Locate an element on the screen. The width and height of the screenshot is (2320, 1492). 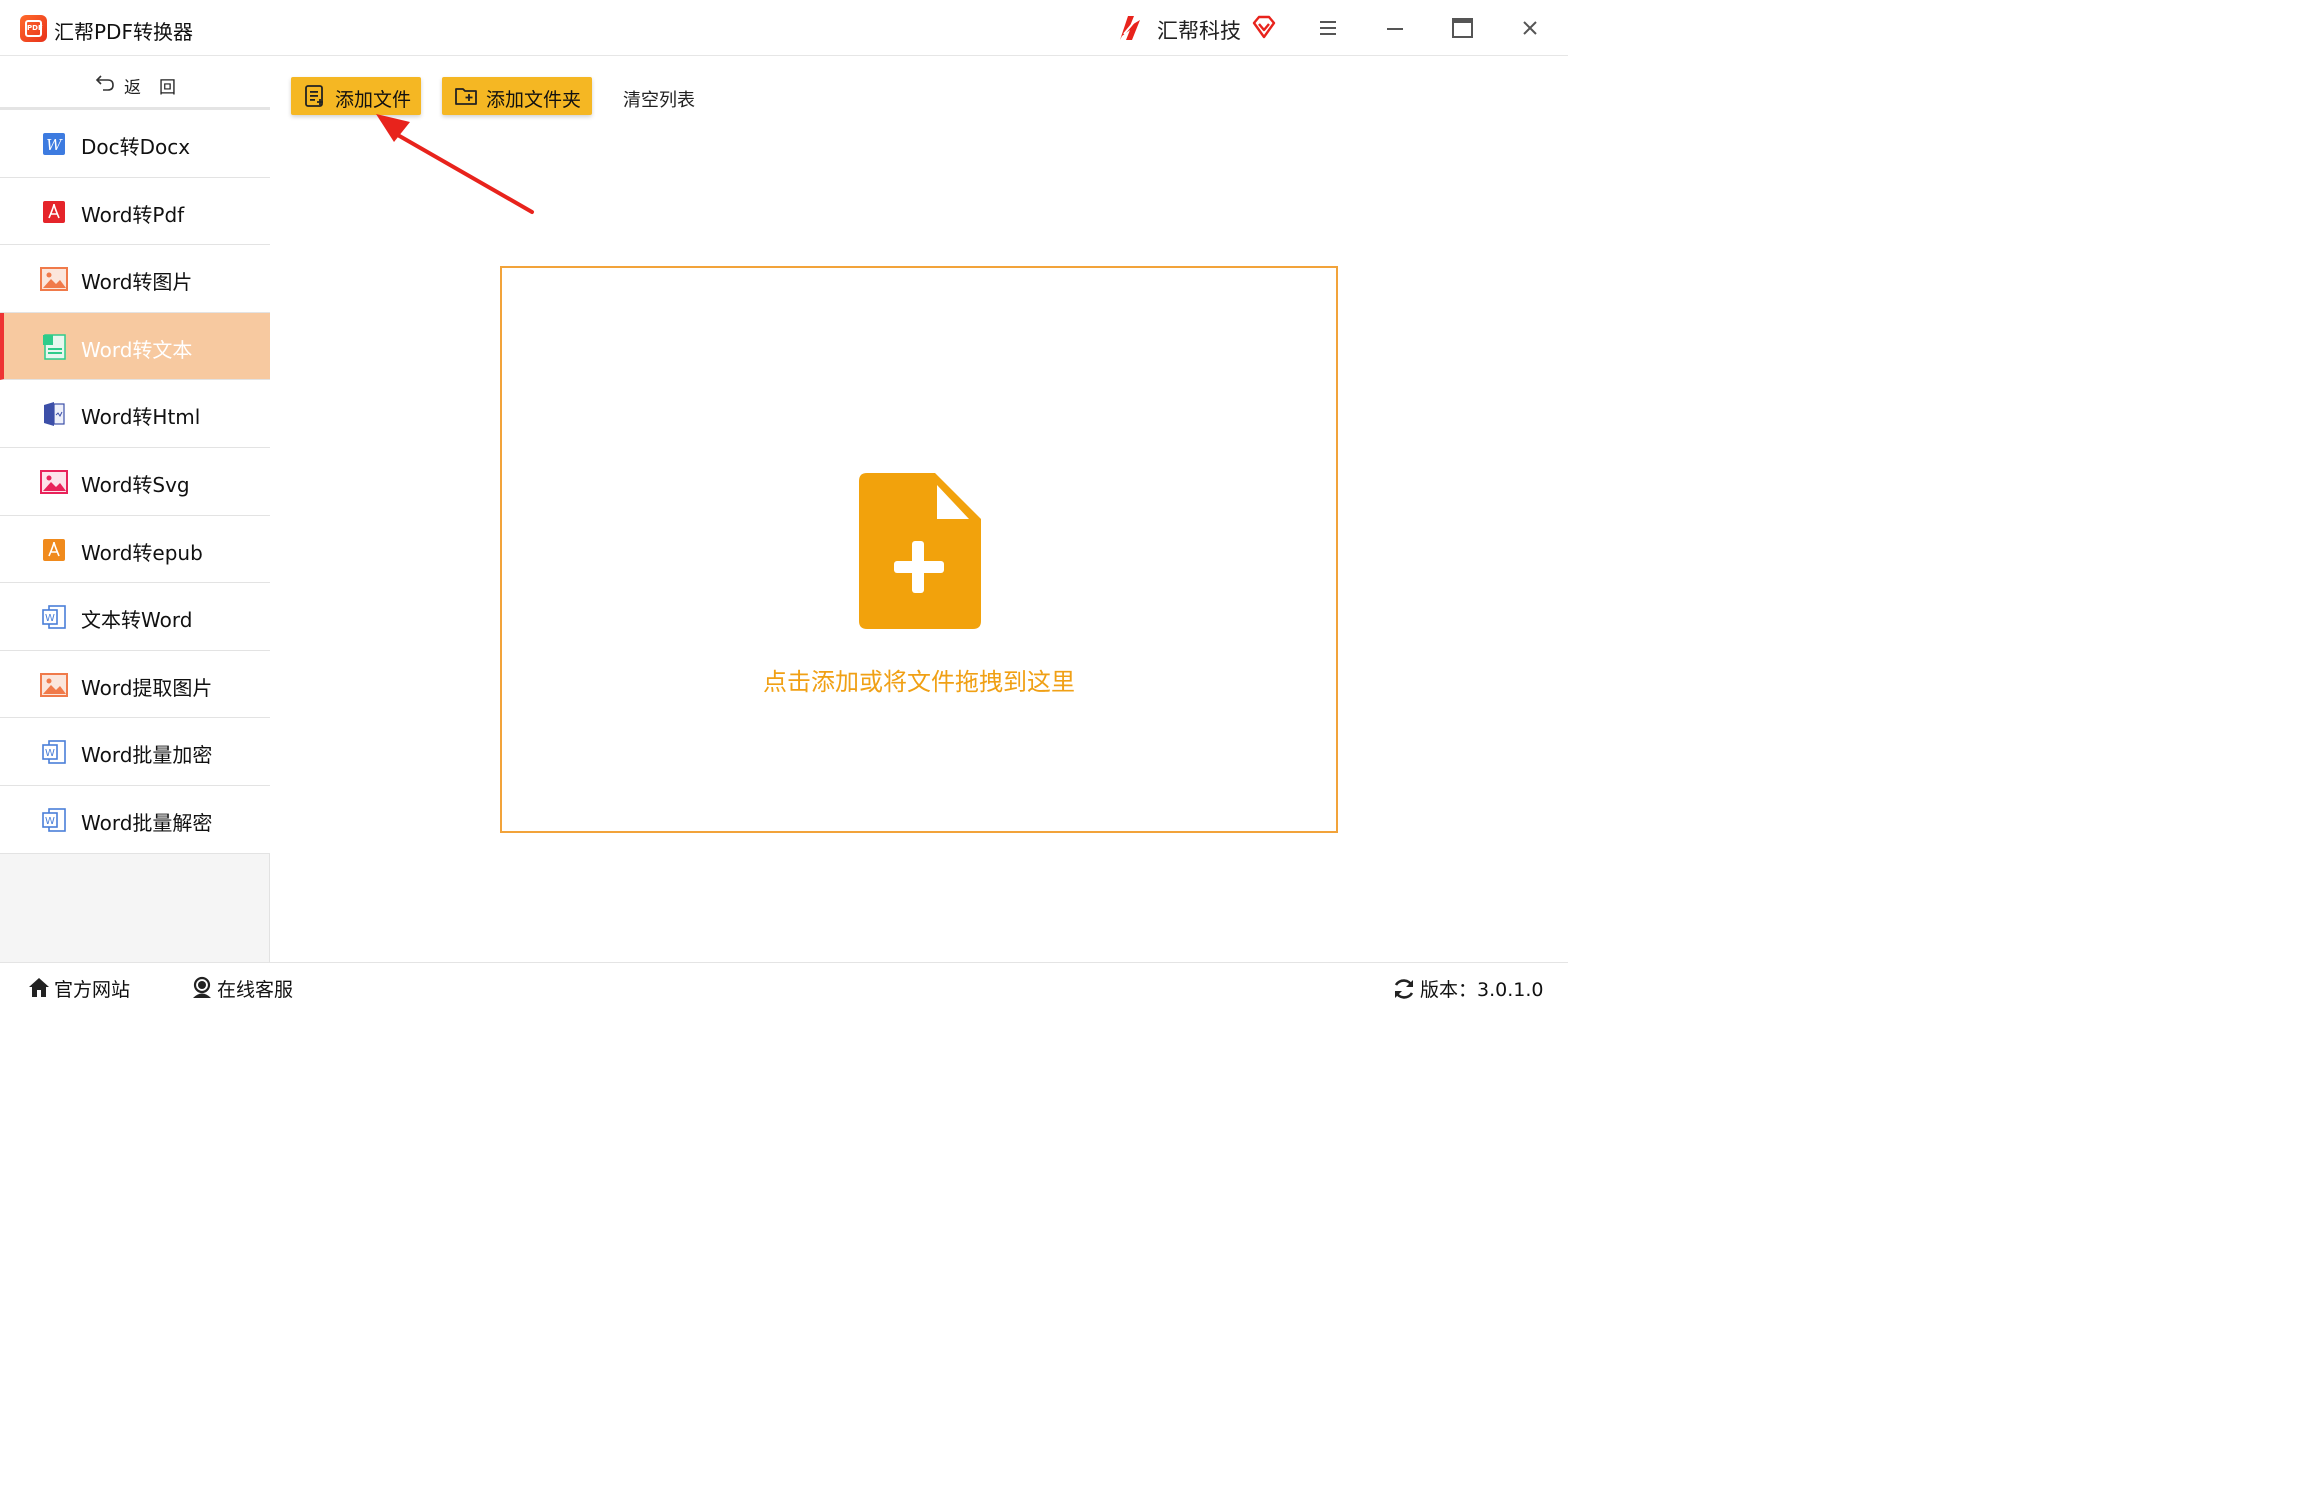
refresh-icon is located at coordinates (1404, 989).